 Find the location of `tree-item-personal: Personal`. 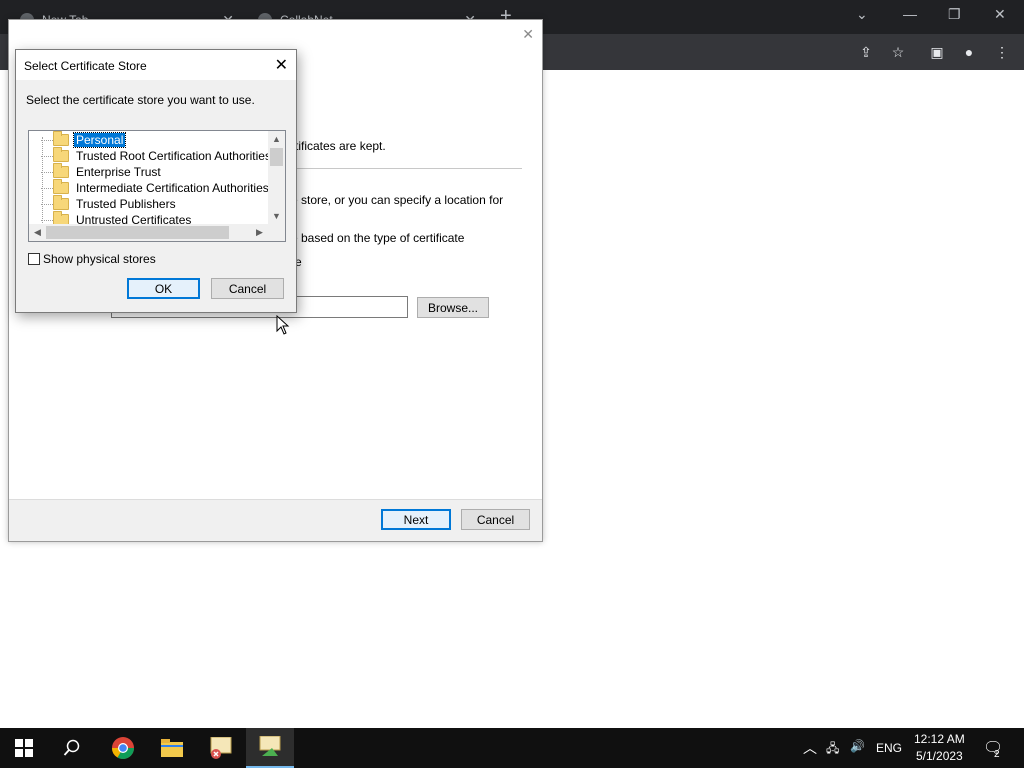

tree-item-personal: Personal is located at coordinates (78, 139).